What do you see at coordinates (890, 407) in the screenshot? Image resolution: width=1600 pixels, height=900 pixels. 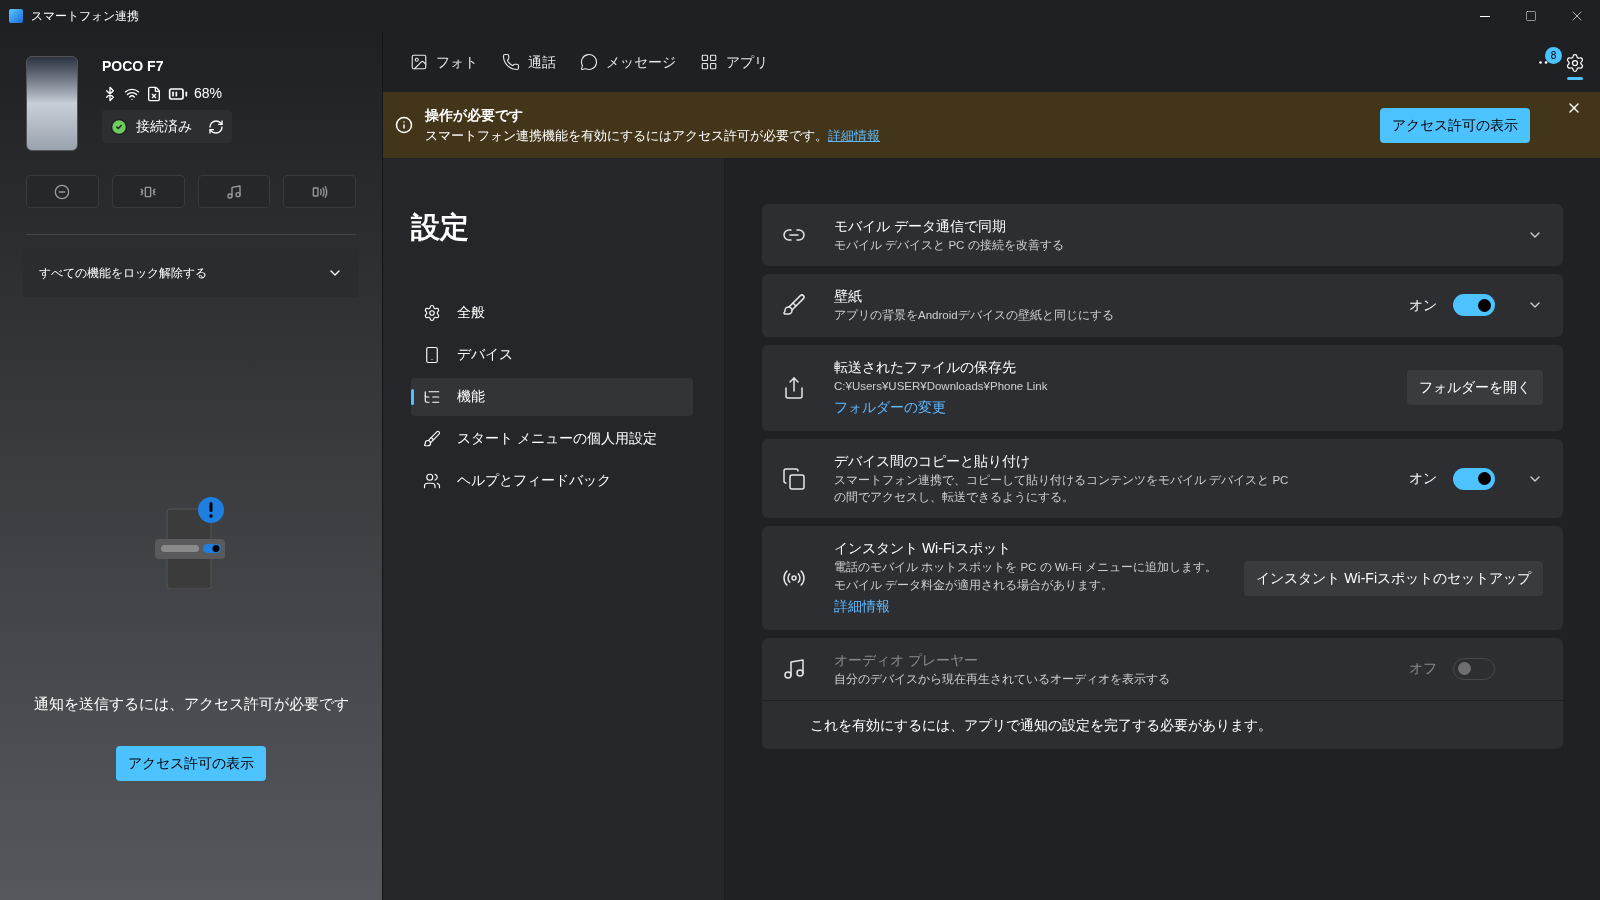 I see `link: フォルダーの変更` at bounding box center [890, 407].